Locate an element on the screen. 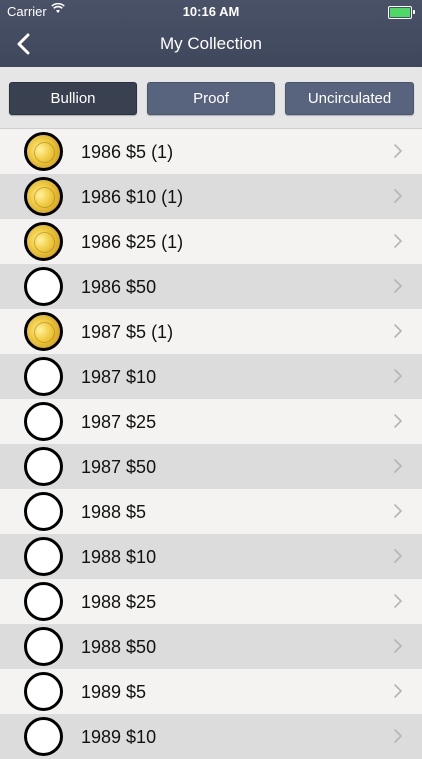 Image resolution: width=422 pixels, height=759 pixels. segmented-control: Bullion Proof Uncirculated is located at coordinates (211, 98).